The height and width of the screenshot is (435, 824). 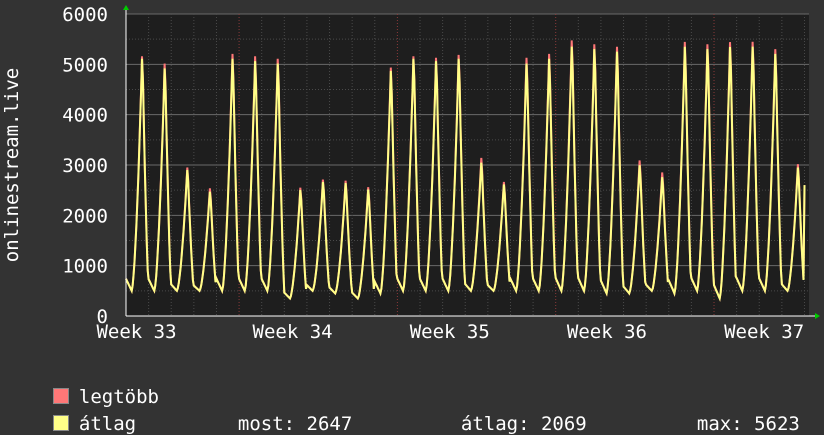 I want to click on stat-most: most: 2647, so click(x=283, y=413).